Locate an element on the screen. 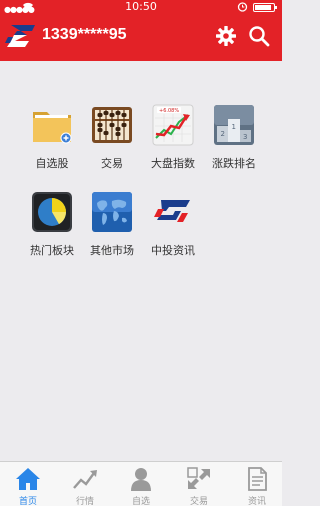 The width and height of the screenshot is (320, 506). menu-item-label: 大盘指数 is located at coordinates (173, 164).